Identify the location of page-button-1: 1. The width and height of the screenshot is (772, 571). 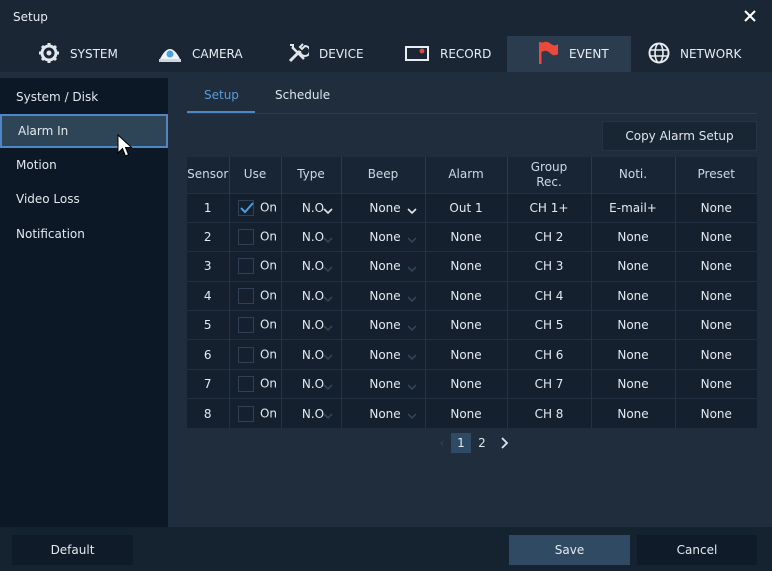
(461, 443).